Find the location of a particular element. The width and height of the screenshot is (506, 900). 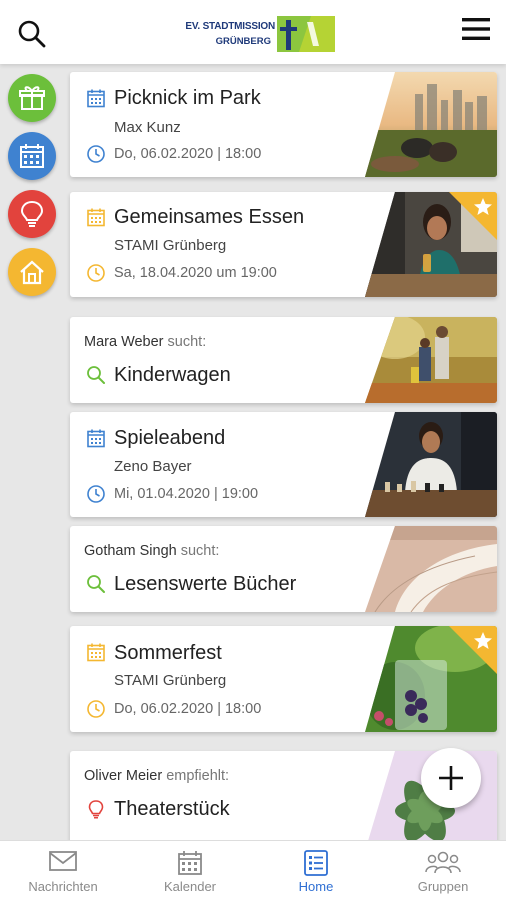

tab-home: Home is located at coordinates (316, 870).